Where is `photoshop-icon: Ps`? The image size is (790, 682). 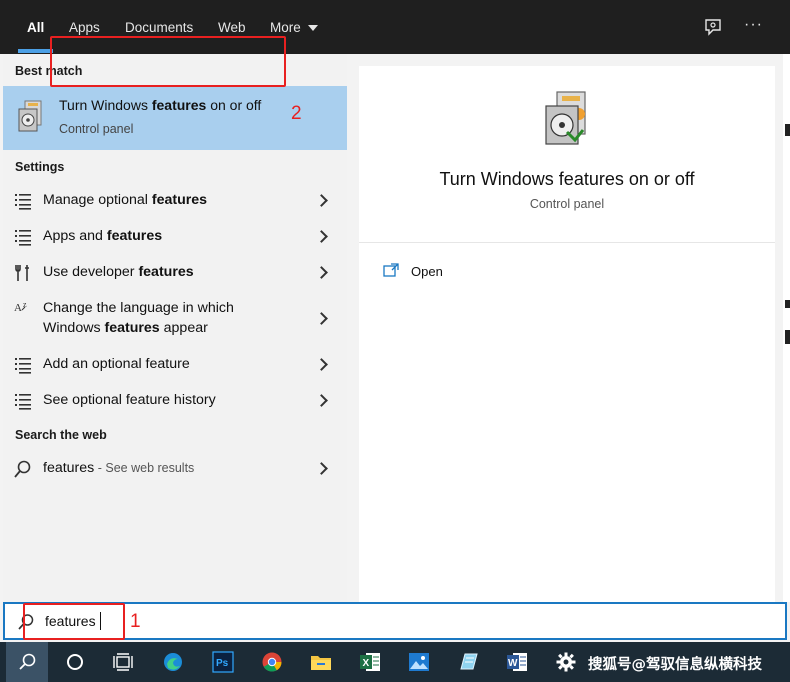 photoshop-icon: Ps is located at coordinates (223, 662).